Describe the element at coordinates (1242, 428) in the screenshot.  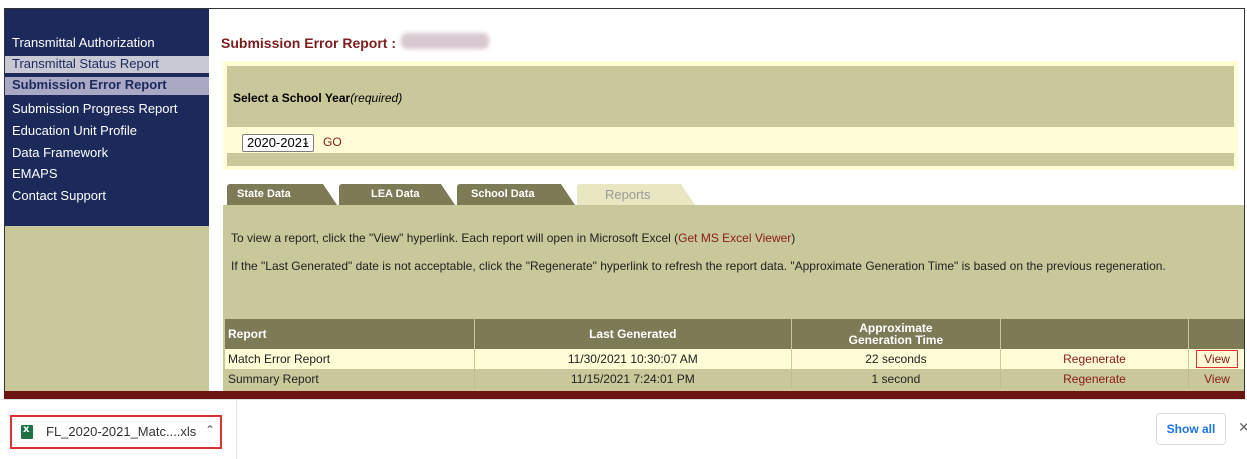
I see `close-icon: ✕` at that location.